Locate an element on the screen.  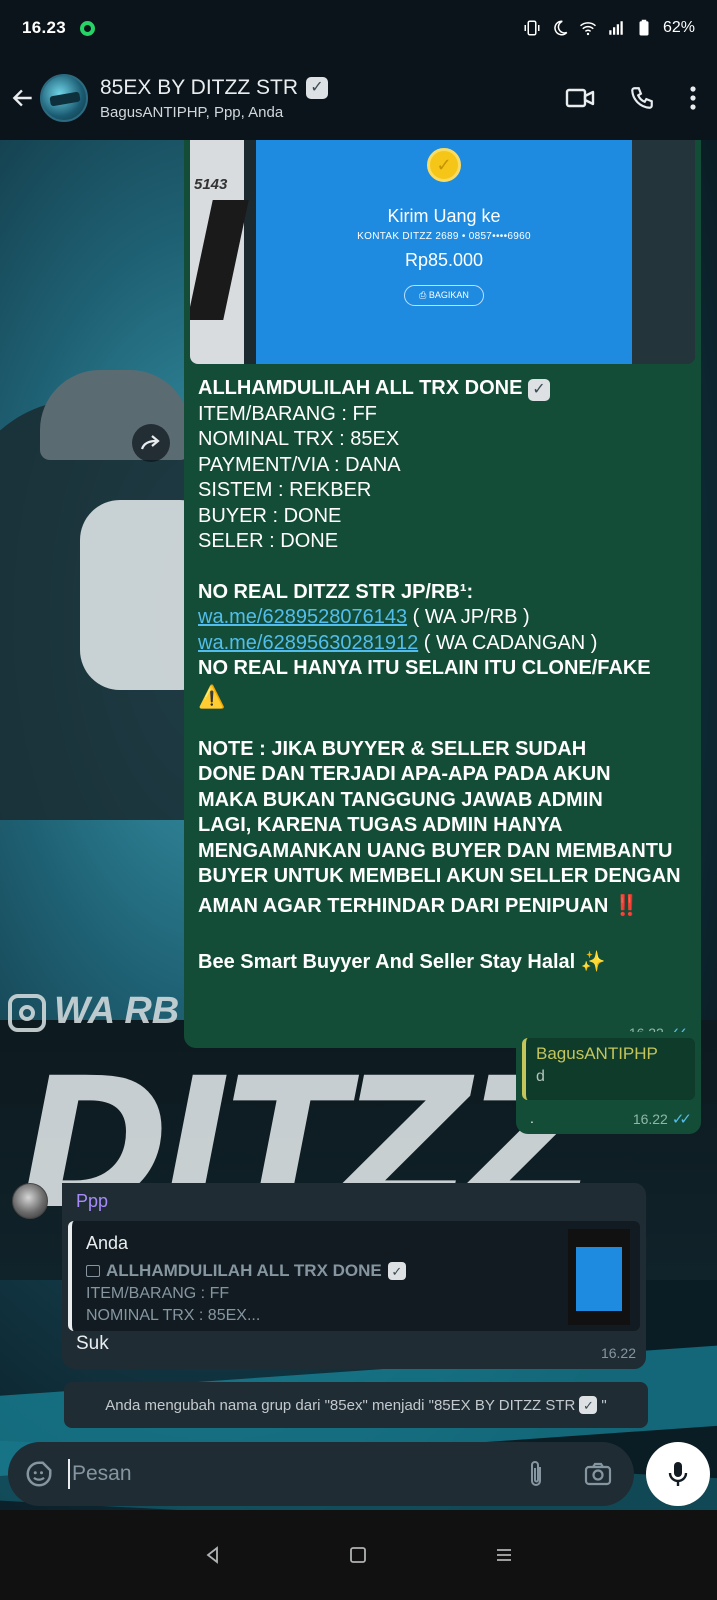
message-meta: 16.22 ✓✓ is located at coordinates (662, 1119).